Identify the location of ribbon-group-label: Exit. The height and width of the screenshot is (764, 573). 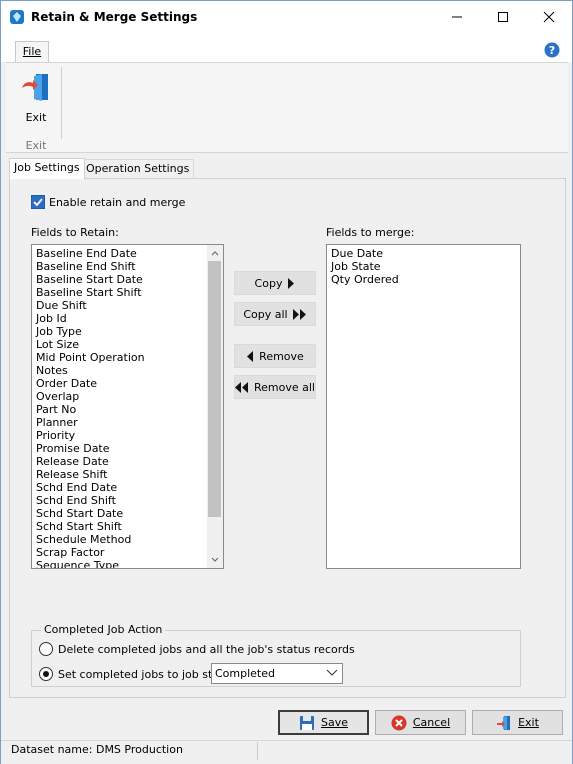
(36, 145).